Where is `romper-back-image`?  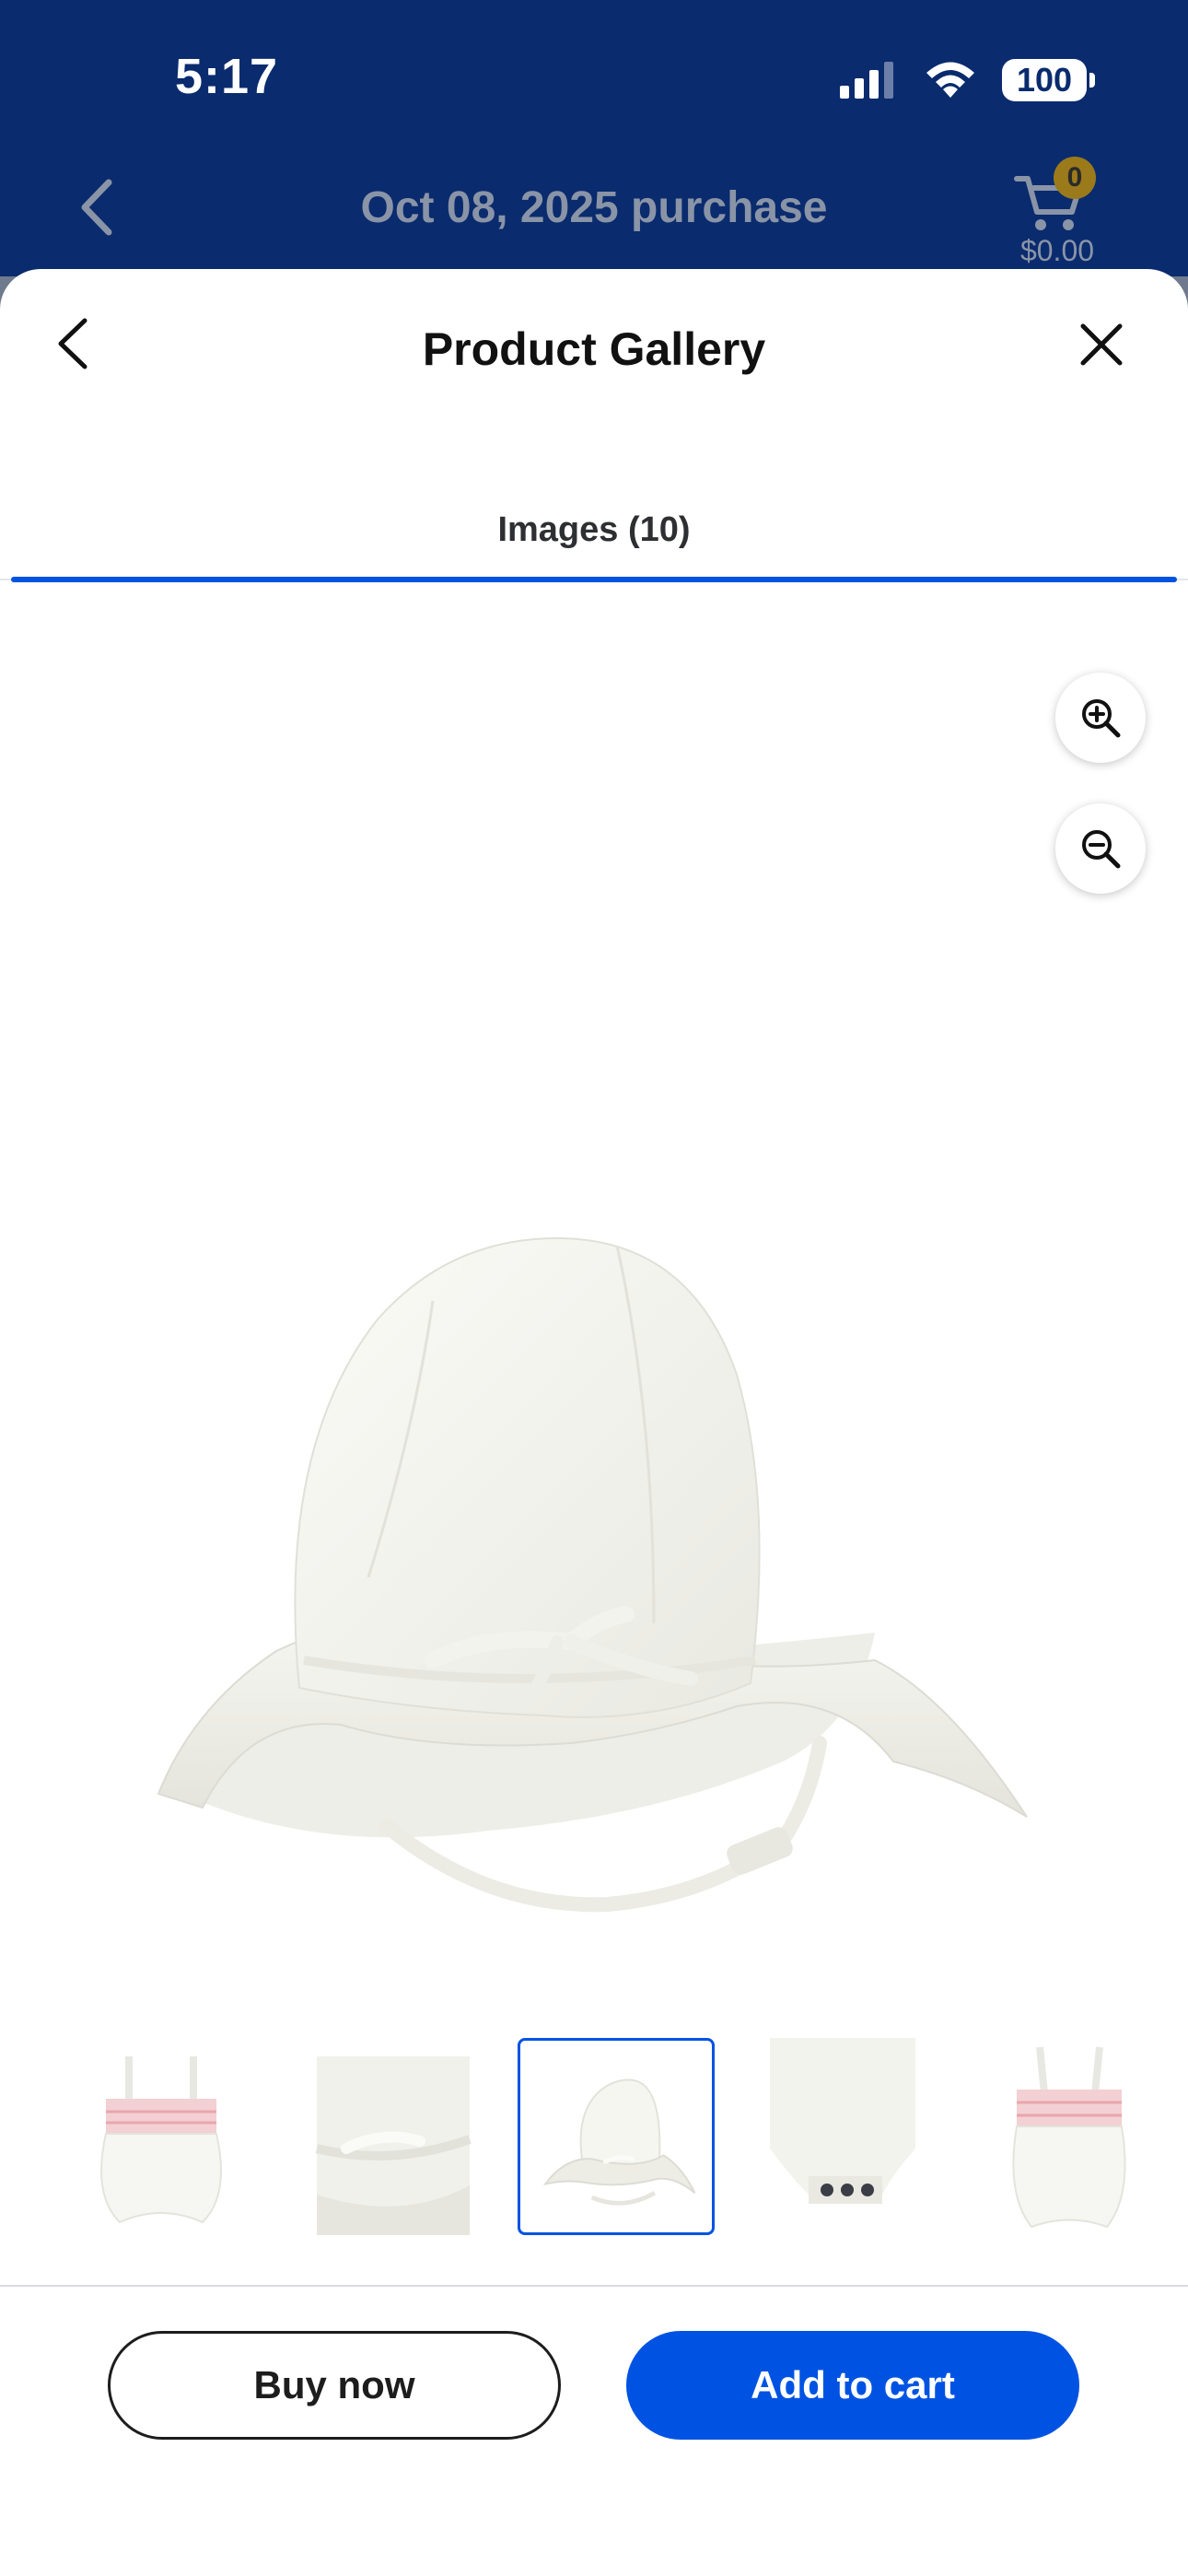 romper-back-image is located at coordinates (1069, 2137).